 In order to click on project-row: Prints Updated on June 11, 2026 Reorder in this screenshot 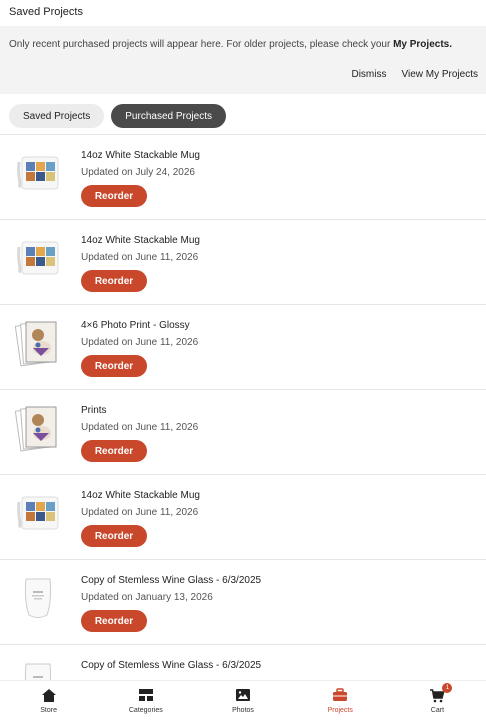, I will do `click(243, 432)`.